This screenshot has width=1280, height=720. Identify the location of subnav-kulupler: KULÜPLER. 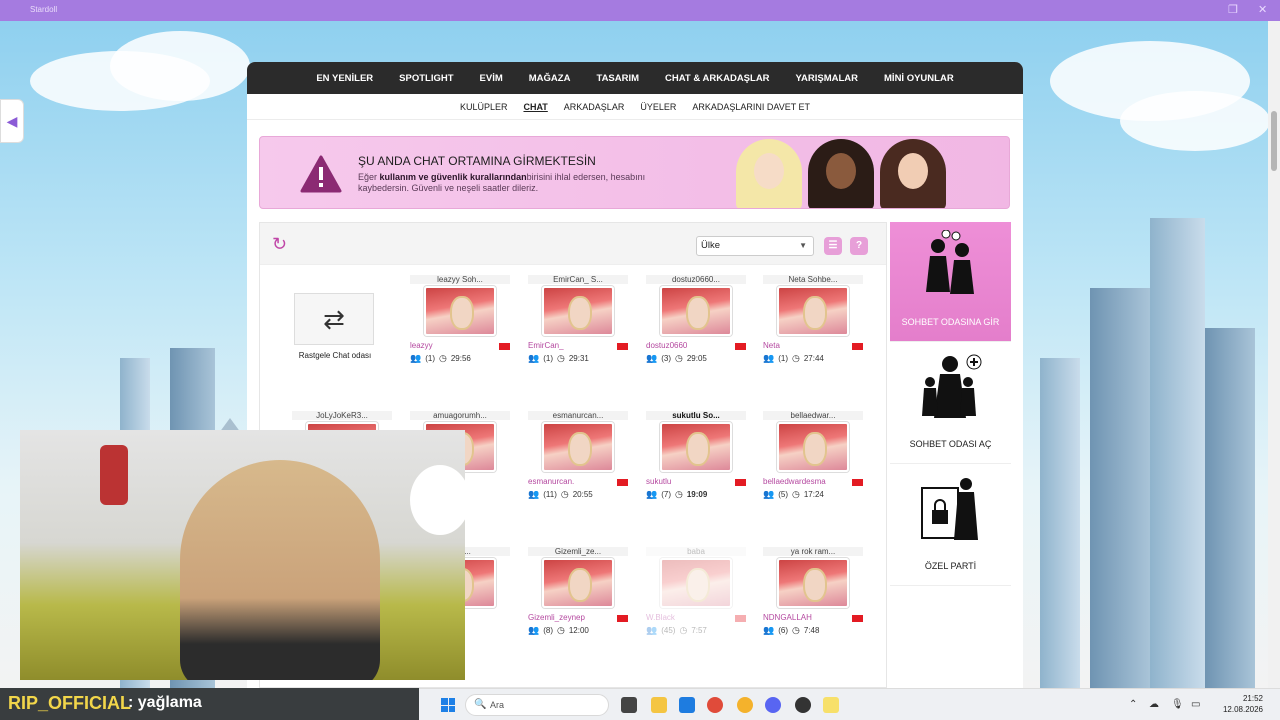
(484, 107).